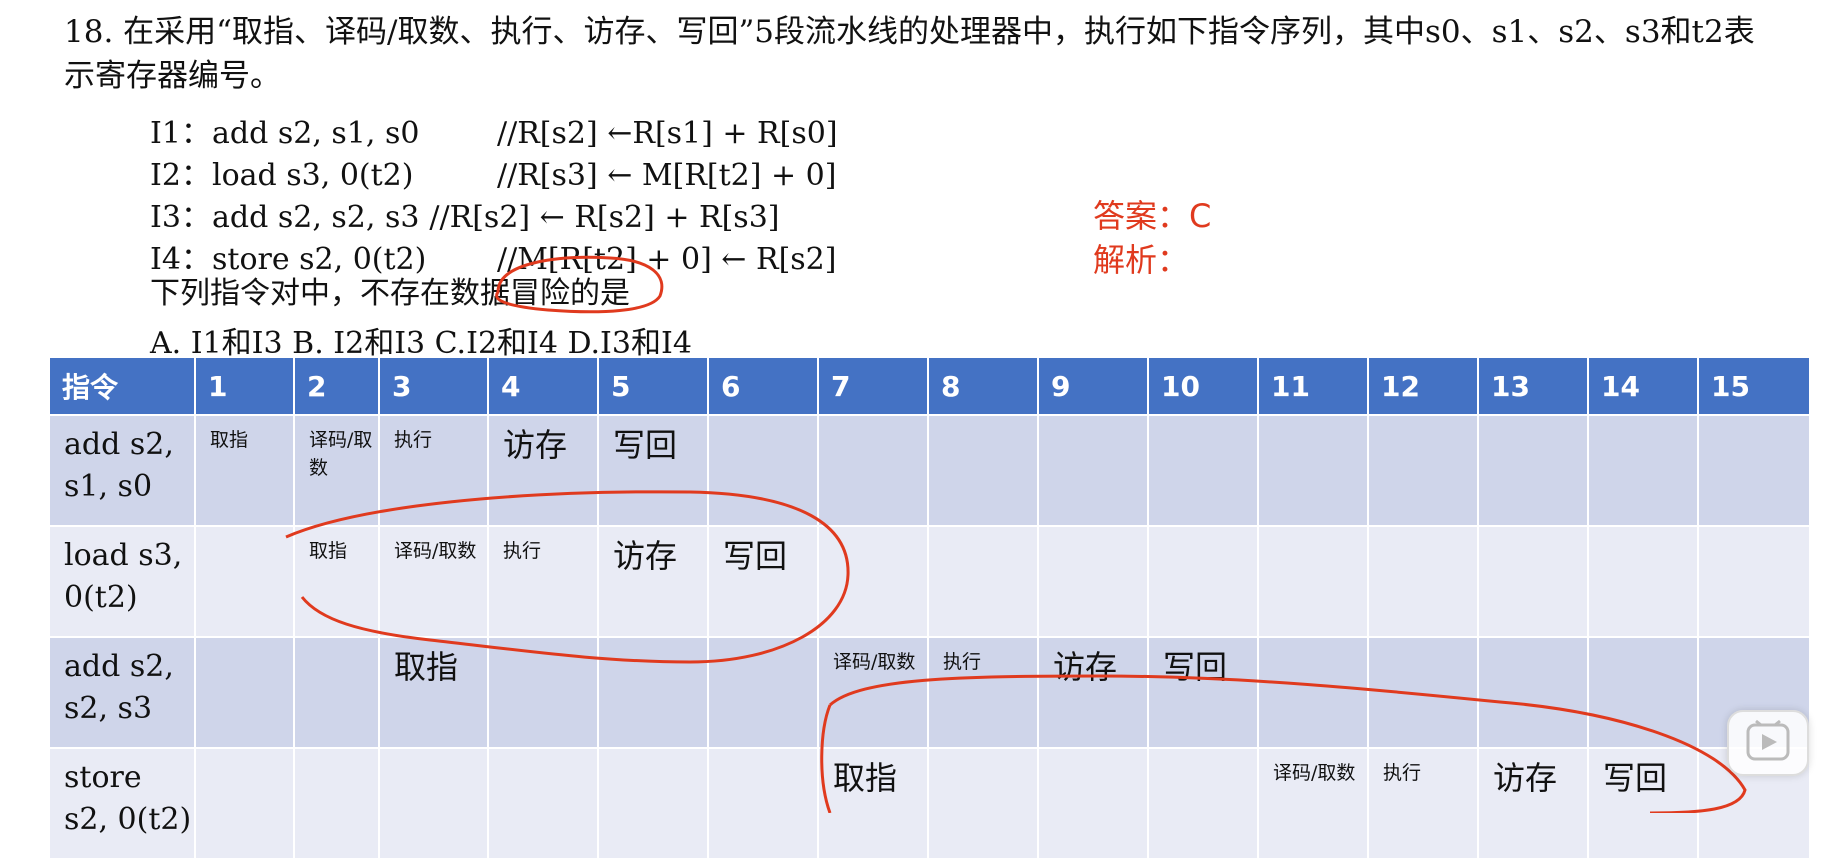 Image resolution: width=1821 pixels, height=858 pixels. What do you see at coordinates (873, 386) in the screenshot?
I see `header-cycle-7: 7` at bounding box center [873, 386].